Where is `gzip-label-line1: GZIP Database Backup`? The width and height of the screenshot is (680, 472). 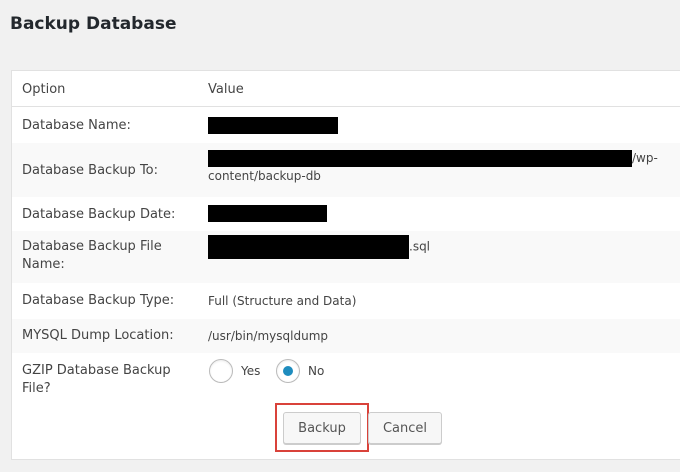 gzip-label-line1: GZIP Database Backup is located at coordinates (96, 370).